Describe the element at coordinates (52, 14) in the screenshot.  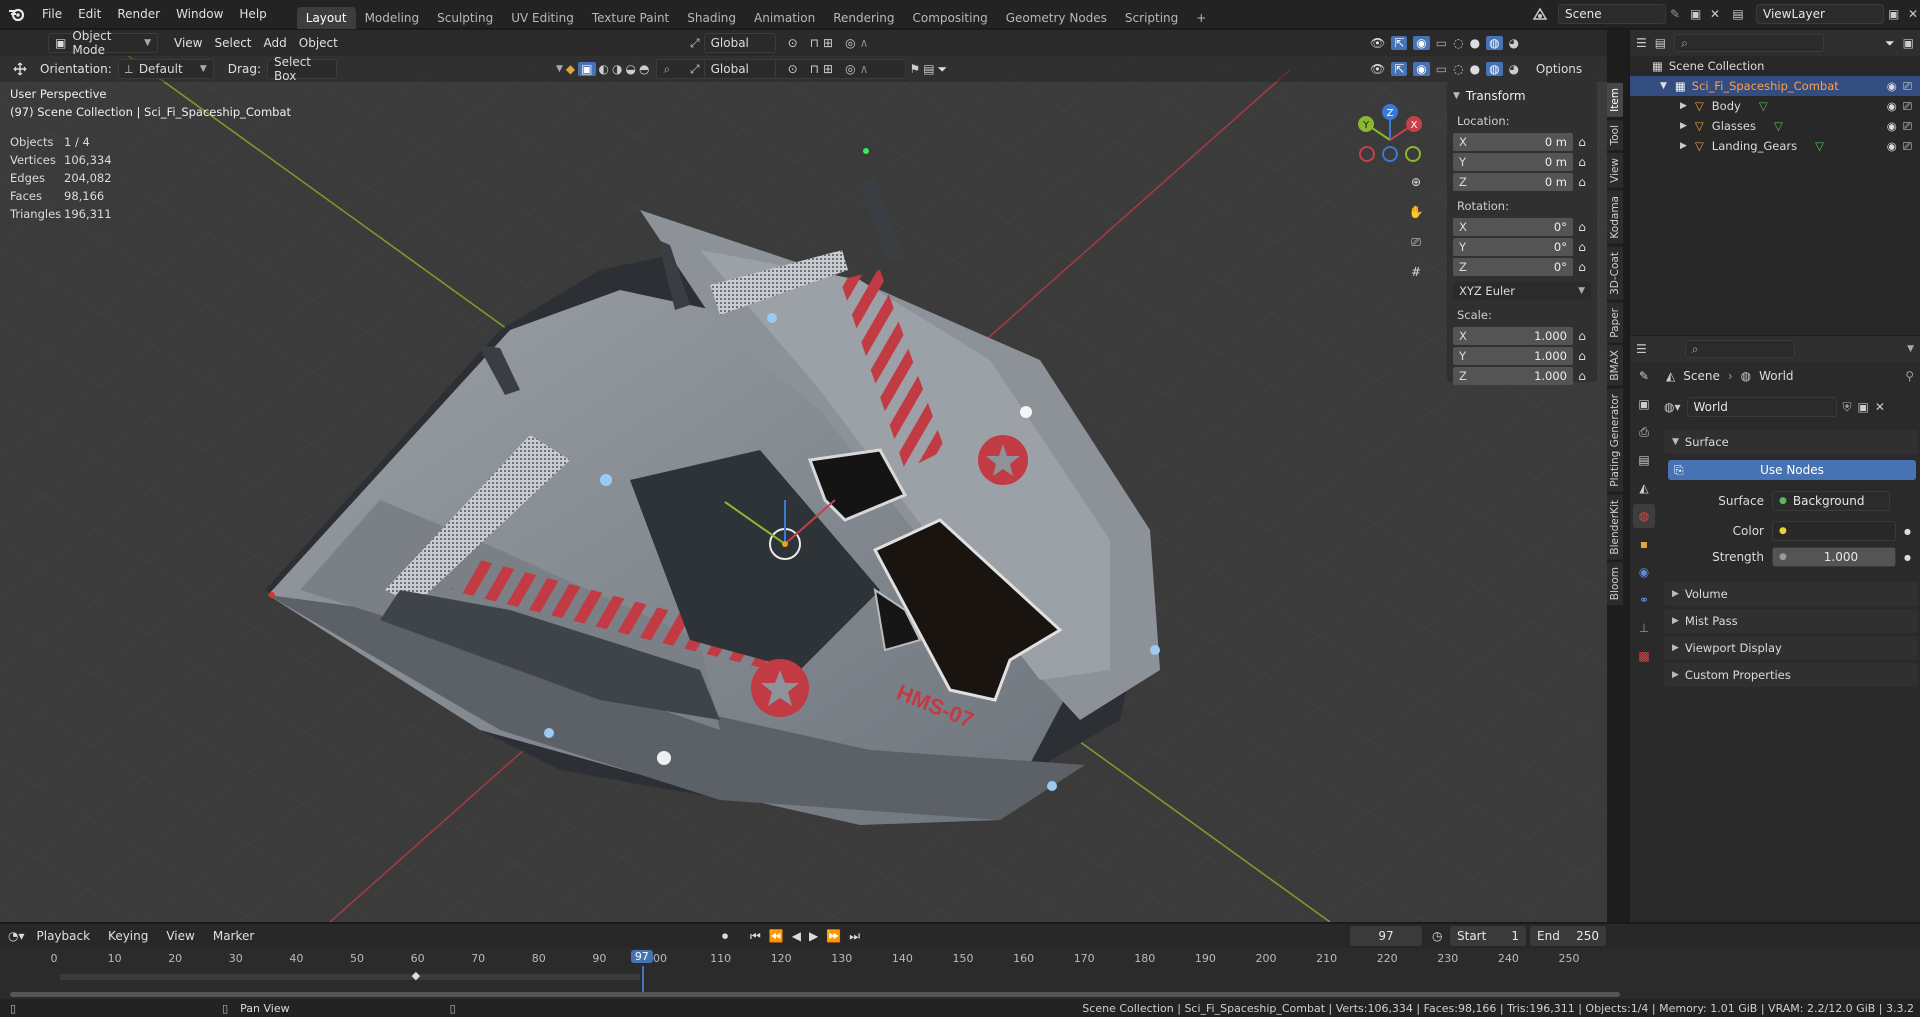
I see `menu-file: File` at that location.